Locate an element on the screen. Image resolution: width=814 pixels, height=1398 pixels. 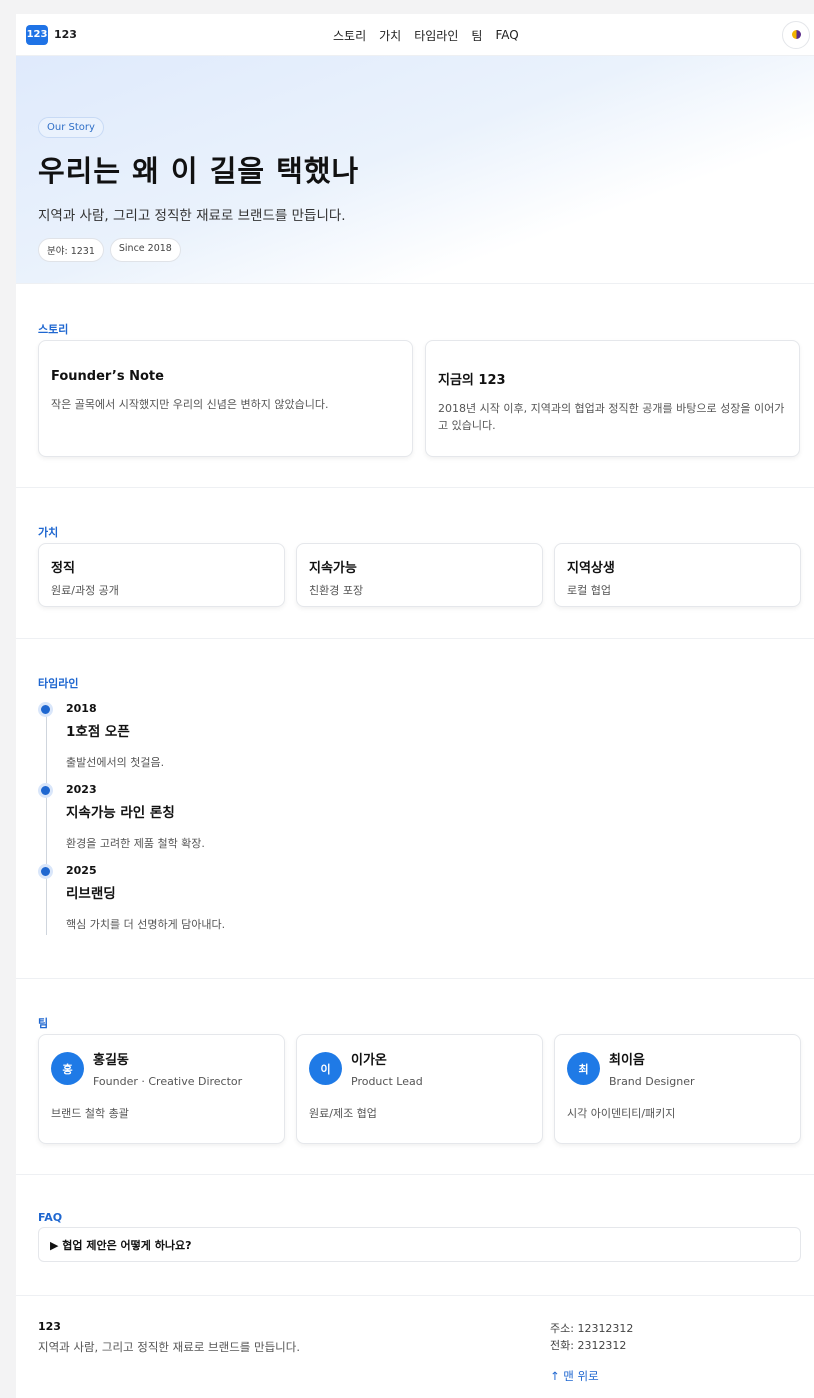
member-name: 최이음 is located at coordinates (627, 1060).